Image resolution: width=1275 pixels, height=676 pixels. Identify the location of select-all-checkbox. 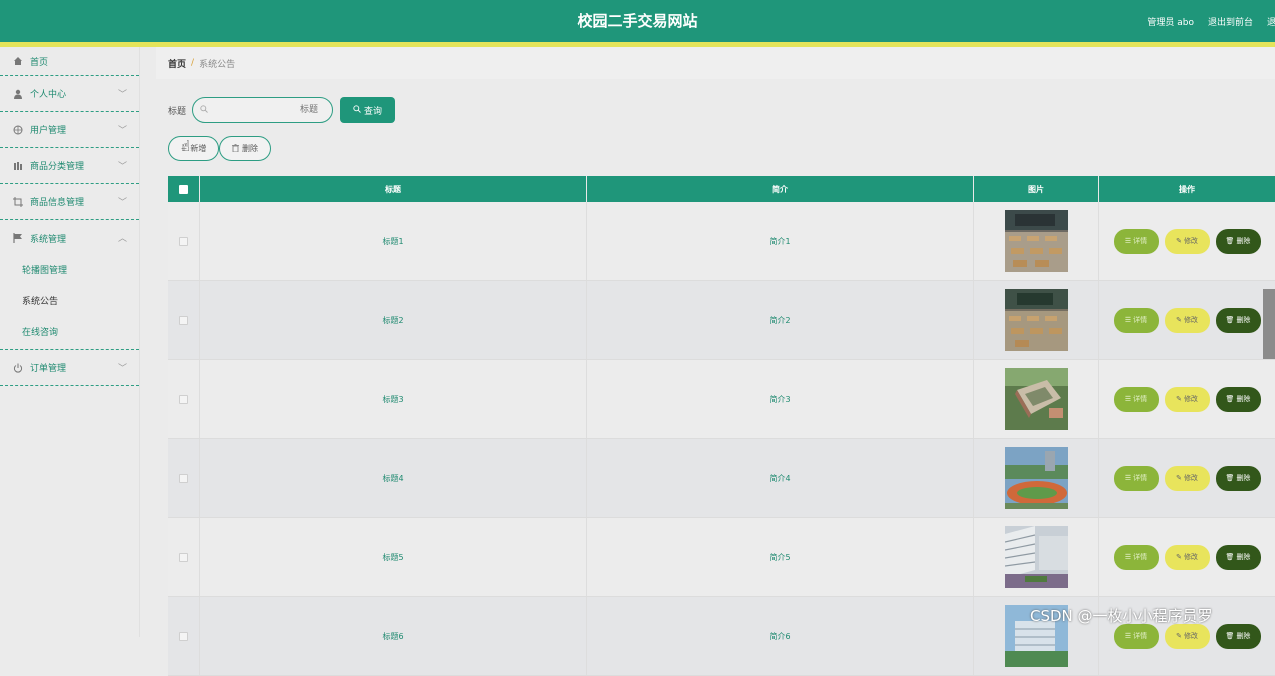
(183, 189).